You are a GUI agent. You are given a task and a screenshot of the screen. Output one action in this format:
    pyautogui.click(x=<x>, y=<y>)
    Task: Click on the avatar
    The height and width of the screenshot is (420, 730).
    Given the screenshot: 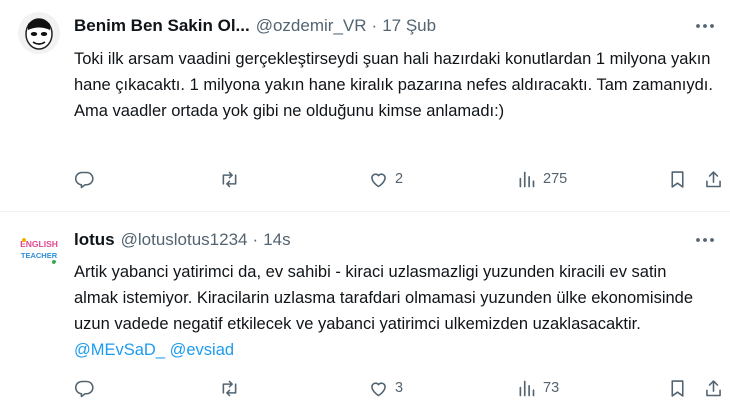 What is the action you would take?
    pyautogui.click(x=39, y=33)
    